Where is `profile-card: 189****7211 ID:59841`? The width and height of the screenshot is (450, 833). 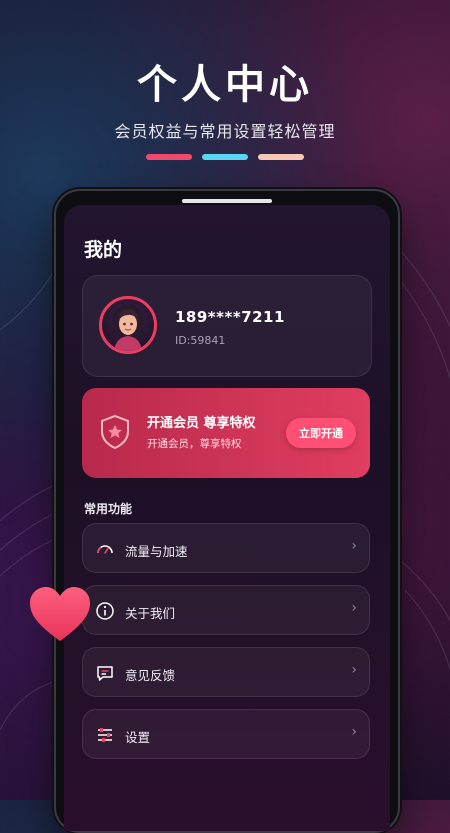
profile-card: 189****7211 ID:59841 is located at coordinates (227, 326).